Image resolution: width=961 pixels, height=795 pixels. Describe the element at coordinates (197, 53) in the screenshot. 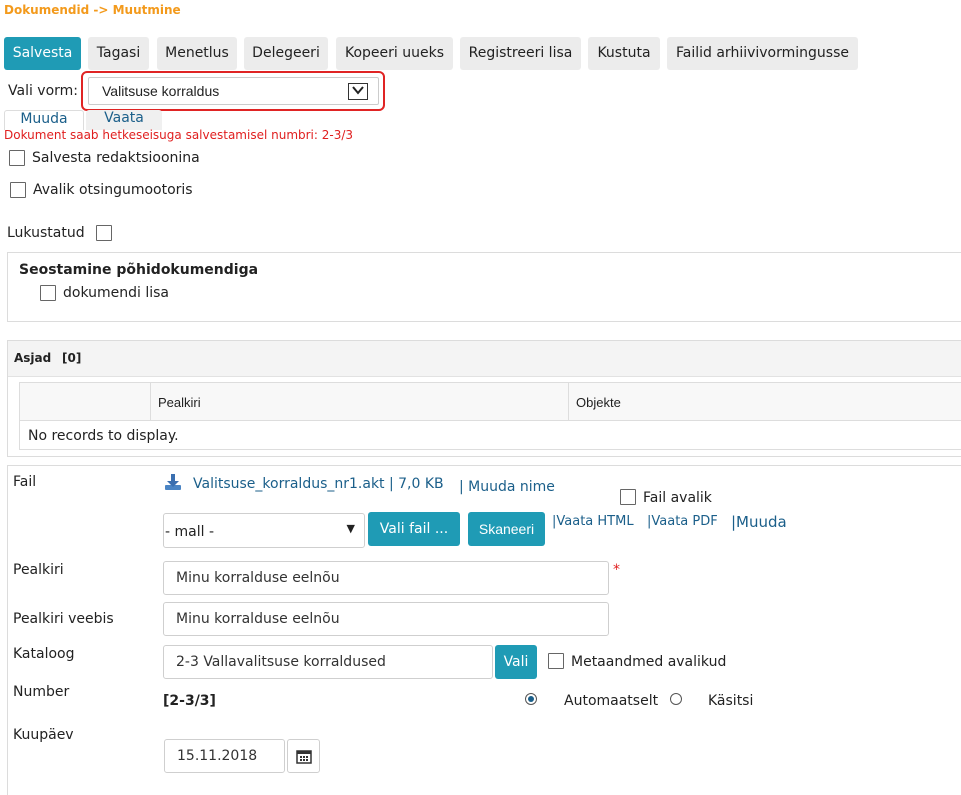

I see `procedure-button: Menetlus` at that location.